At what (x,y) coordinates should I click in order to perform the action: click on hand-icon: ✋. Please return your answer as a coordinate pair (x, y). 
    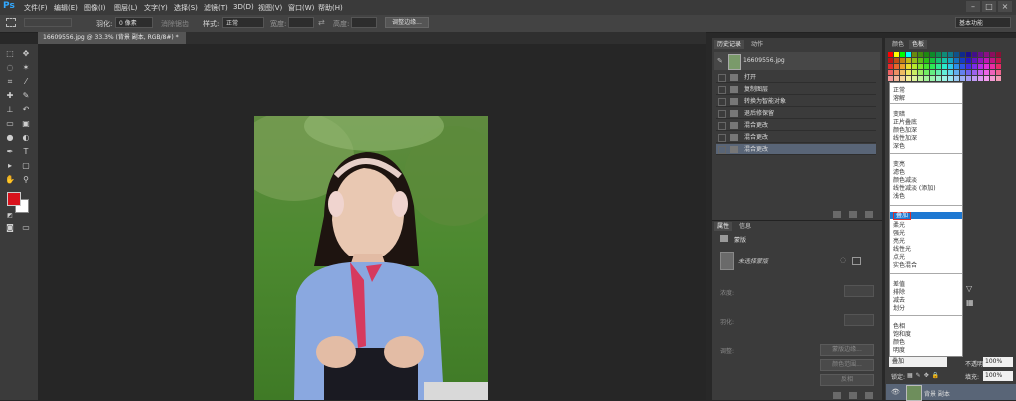
    Looking at the image, I should click on (10, 179).